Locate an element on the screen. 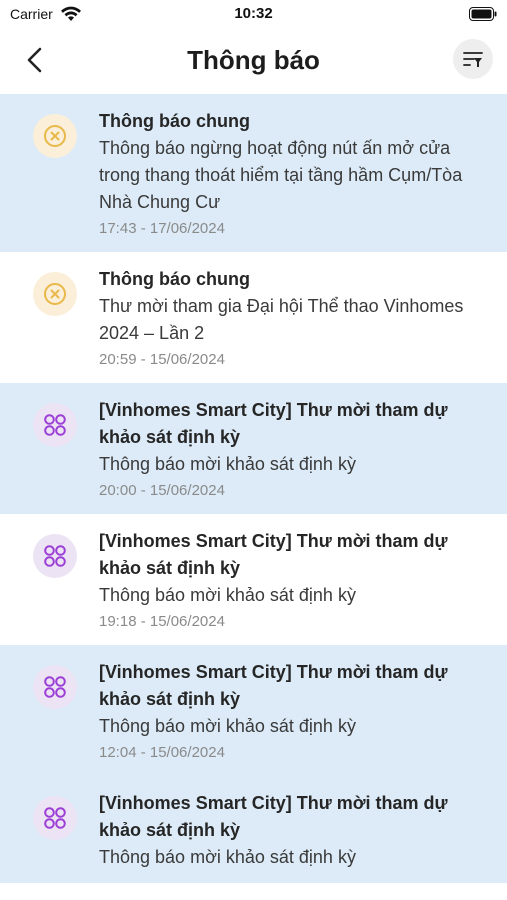 The height and width of the screenshot is (900, 507). notification-timestamp: 17:43 - 17/06/2024 is located at coordinates (162, 228).